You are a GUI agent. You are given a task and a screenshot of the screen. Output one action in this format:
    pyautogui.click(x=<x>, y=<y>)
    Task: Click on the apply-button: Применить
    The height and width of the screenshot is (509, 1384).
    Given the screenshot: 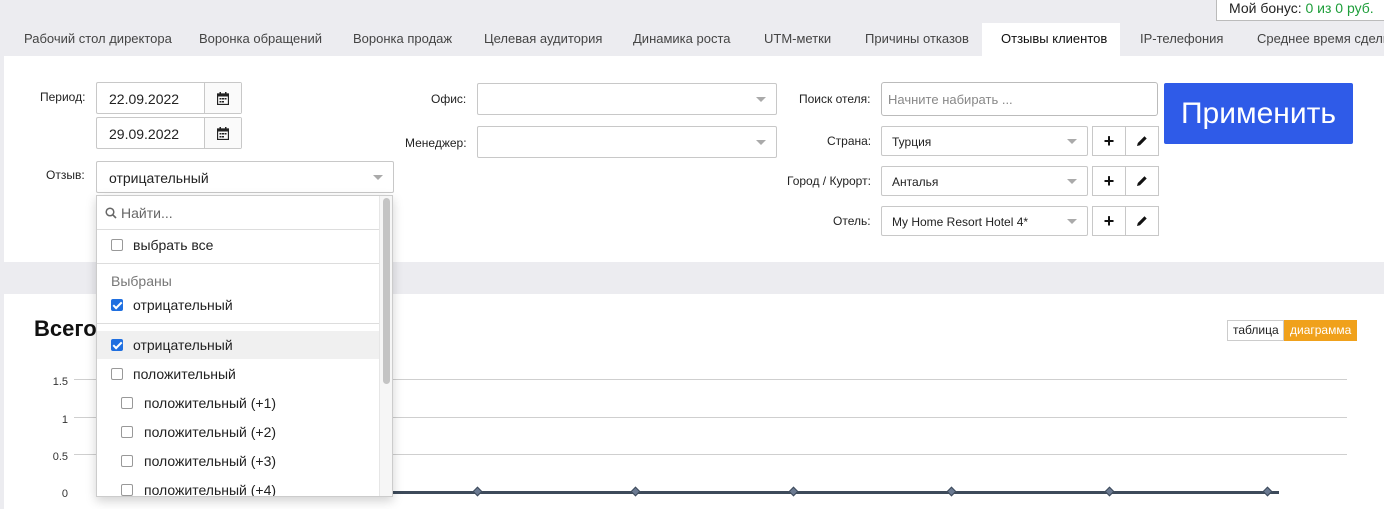 What is the action you would take?
    pyautogui.click(x=1258, y=113)
    